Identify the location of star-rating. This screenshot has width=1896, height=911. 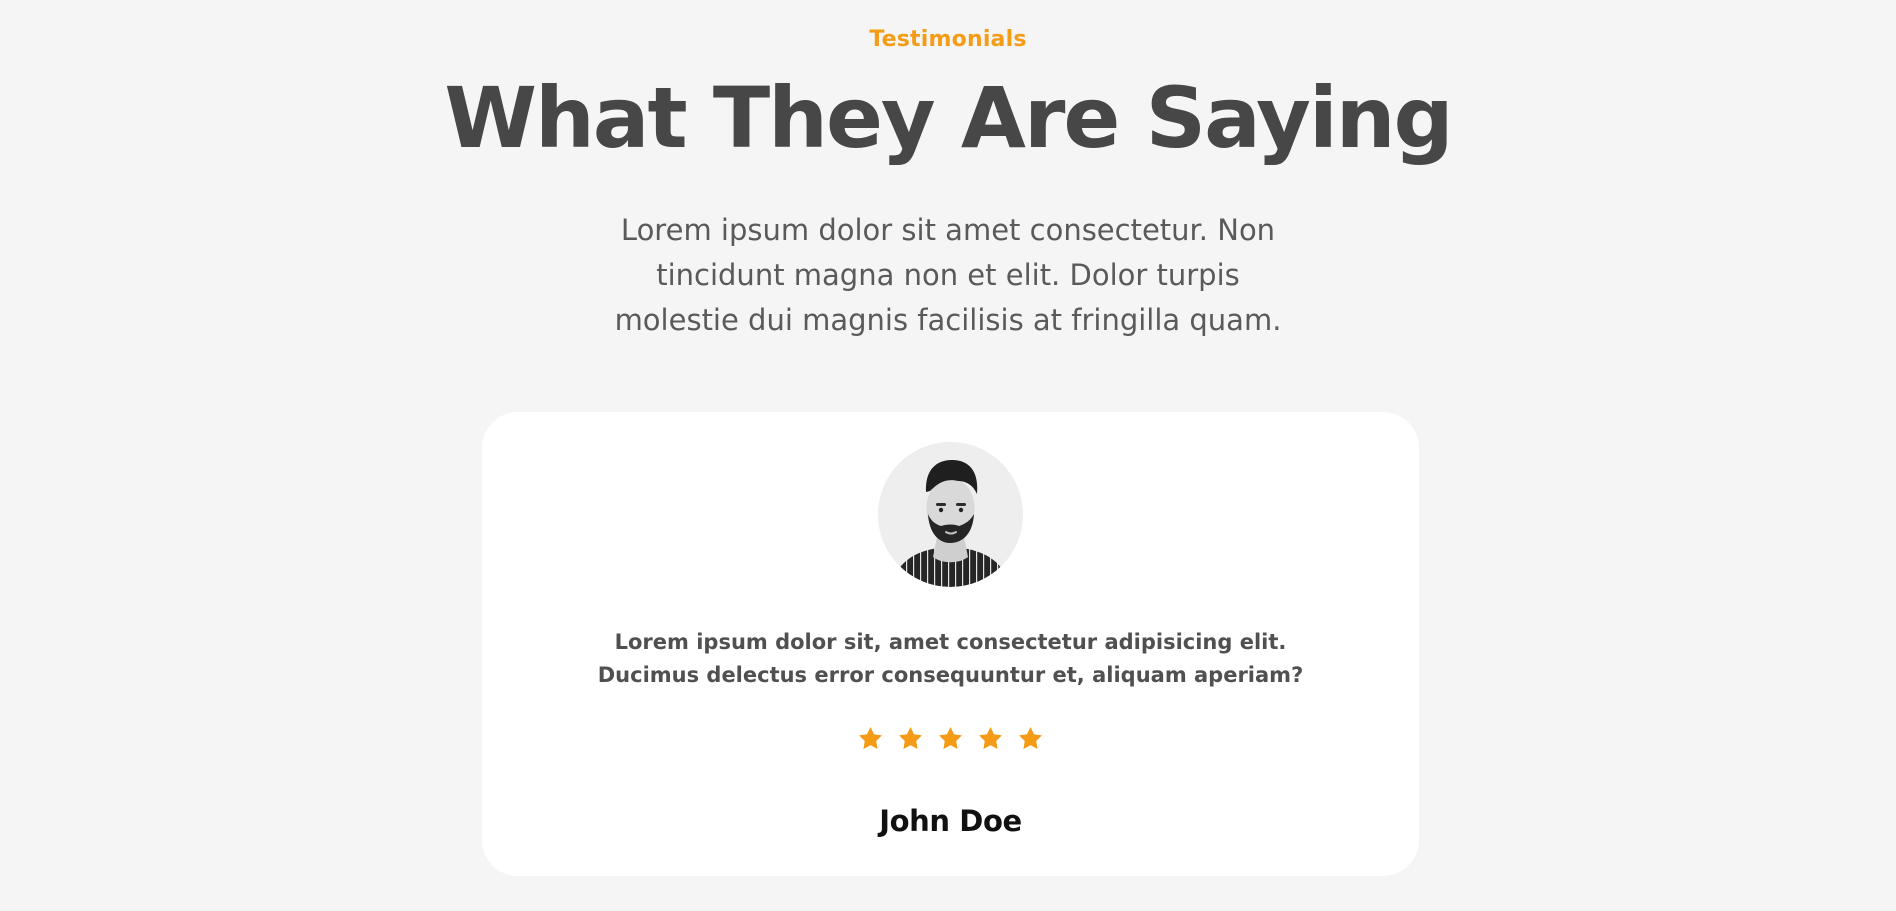
(950, 738).